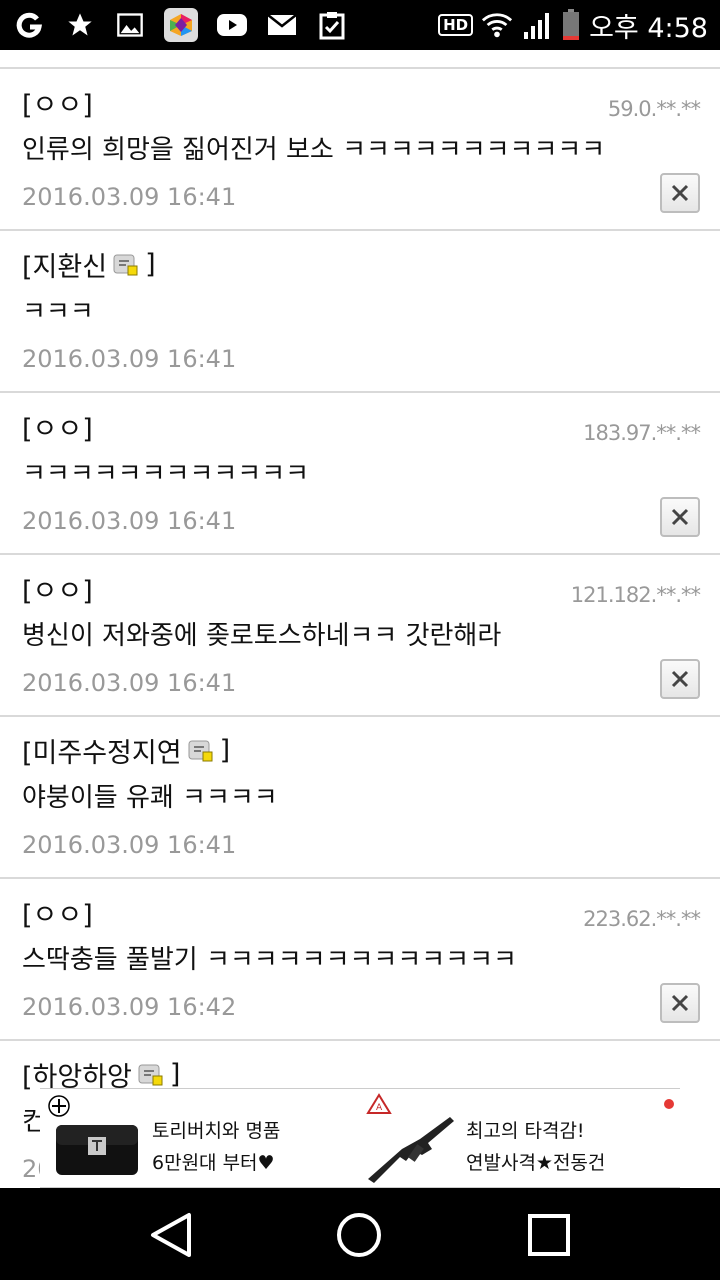 The height and width of the screenshot is (1280, 720). I want to click on battery-icon, so click(571, 25).